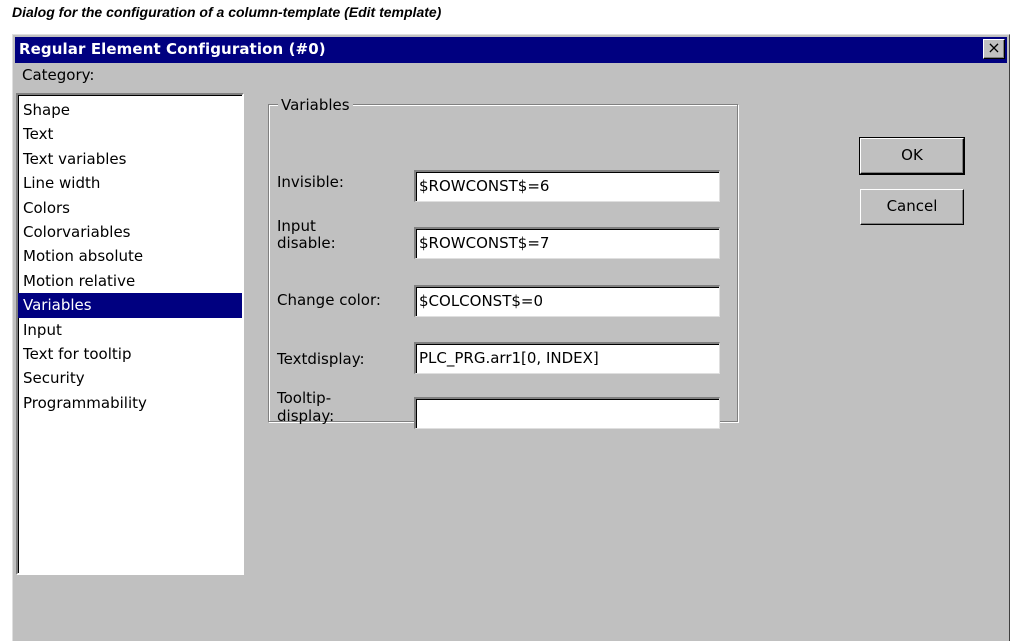  Describe the element at coordinates (130, 232) in the screenshot. I see `list-item: Colorvariables` at that location.